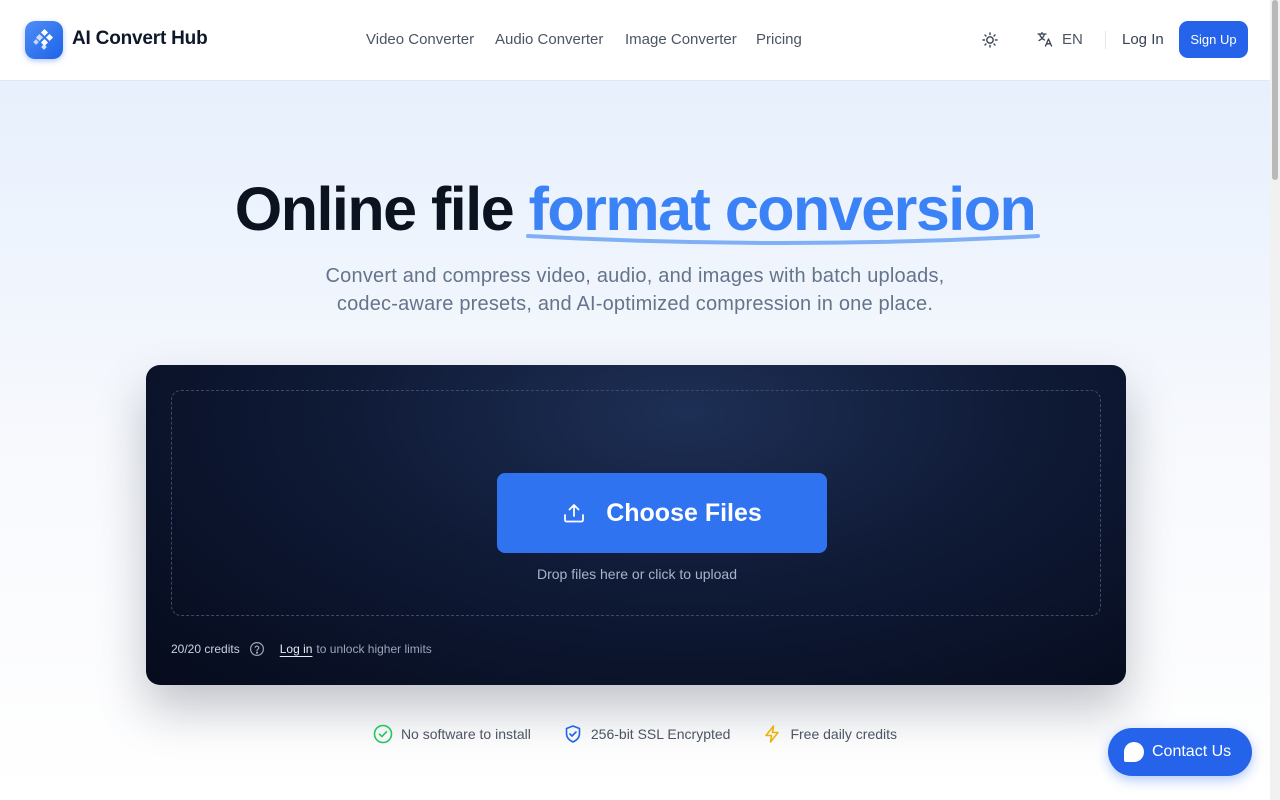  What do you see at coordinates (381, 209) in the screenshot?
I see `hero-title-plain: Online file` at bounding box center [381, 209].